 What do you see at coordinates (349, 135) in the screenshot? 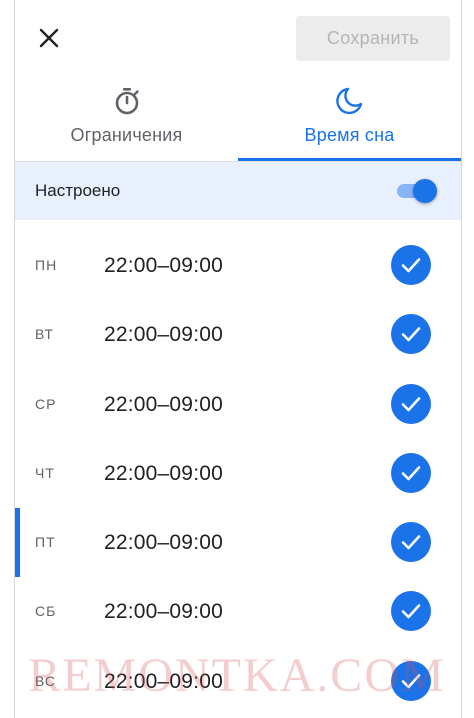
I see `tab-sleep-time-label: Время сна` at bounding box center [349, 135].